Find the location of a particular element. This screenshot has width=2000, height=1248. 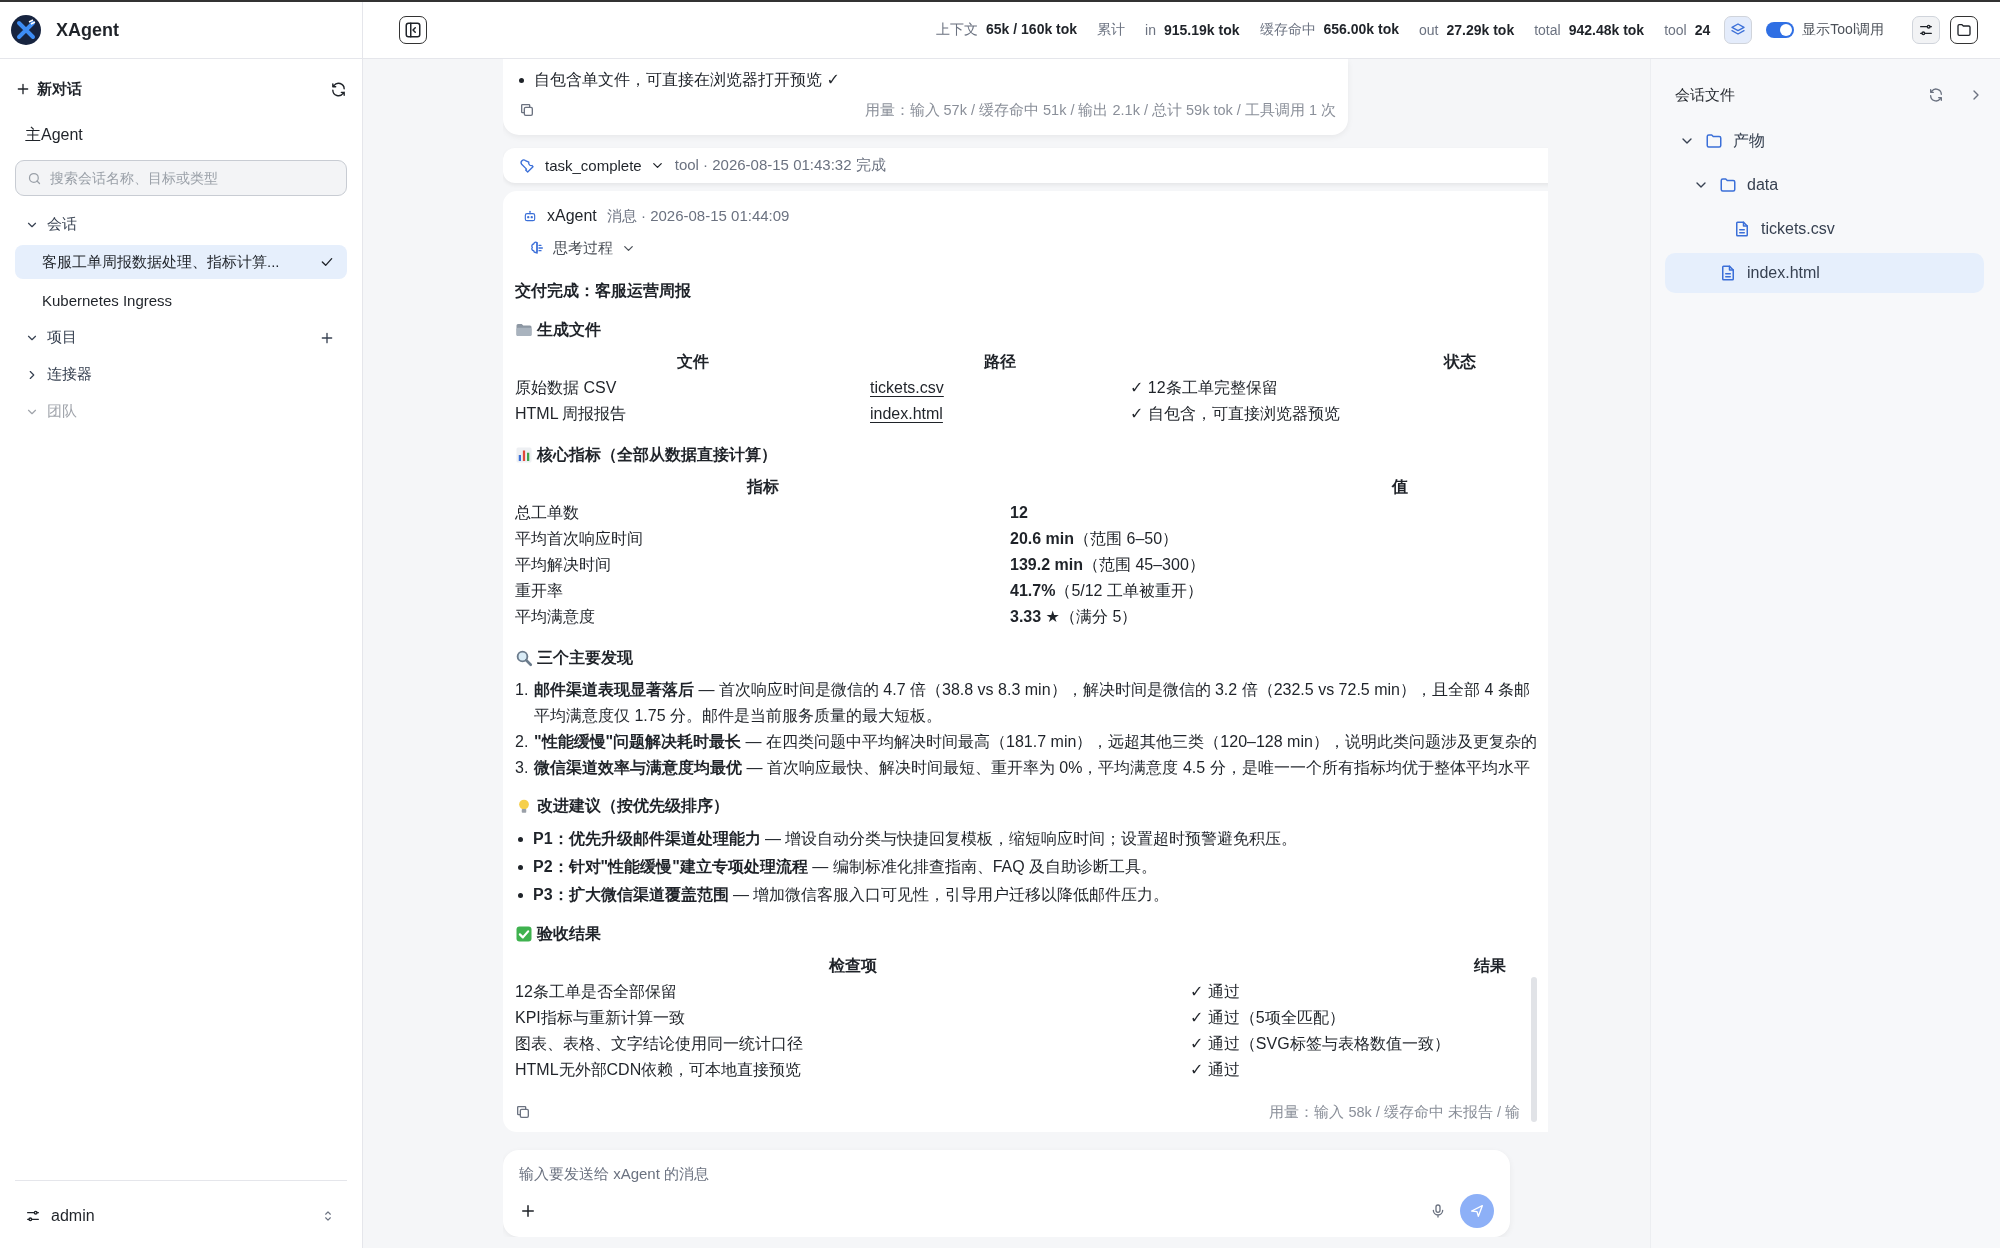

magnifier-icon is located at coordinates (524, 658).